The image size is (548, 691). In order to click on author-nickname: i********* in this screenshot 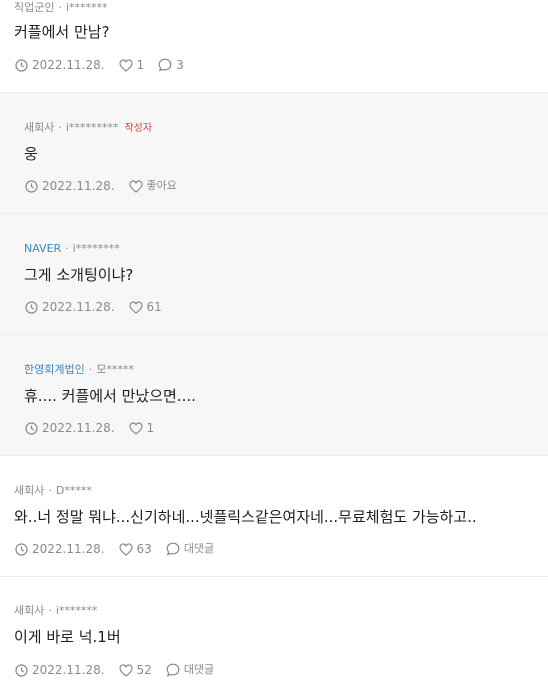, I will do `click(92, 127)`.